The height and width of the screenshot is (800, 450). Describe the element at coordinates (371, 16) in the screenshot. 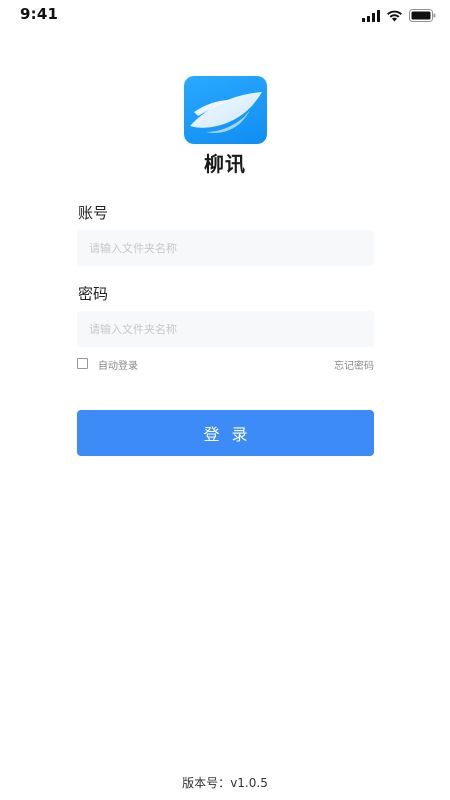

I see `signal-icon` at that location.